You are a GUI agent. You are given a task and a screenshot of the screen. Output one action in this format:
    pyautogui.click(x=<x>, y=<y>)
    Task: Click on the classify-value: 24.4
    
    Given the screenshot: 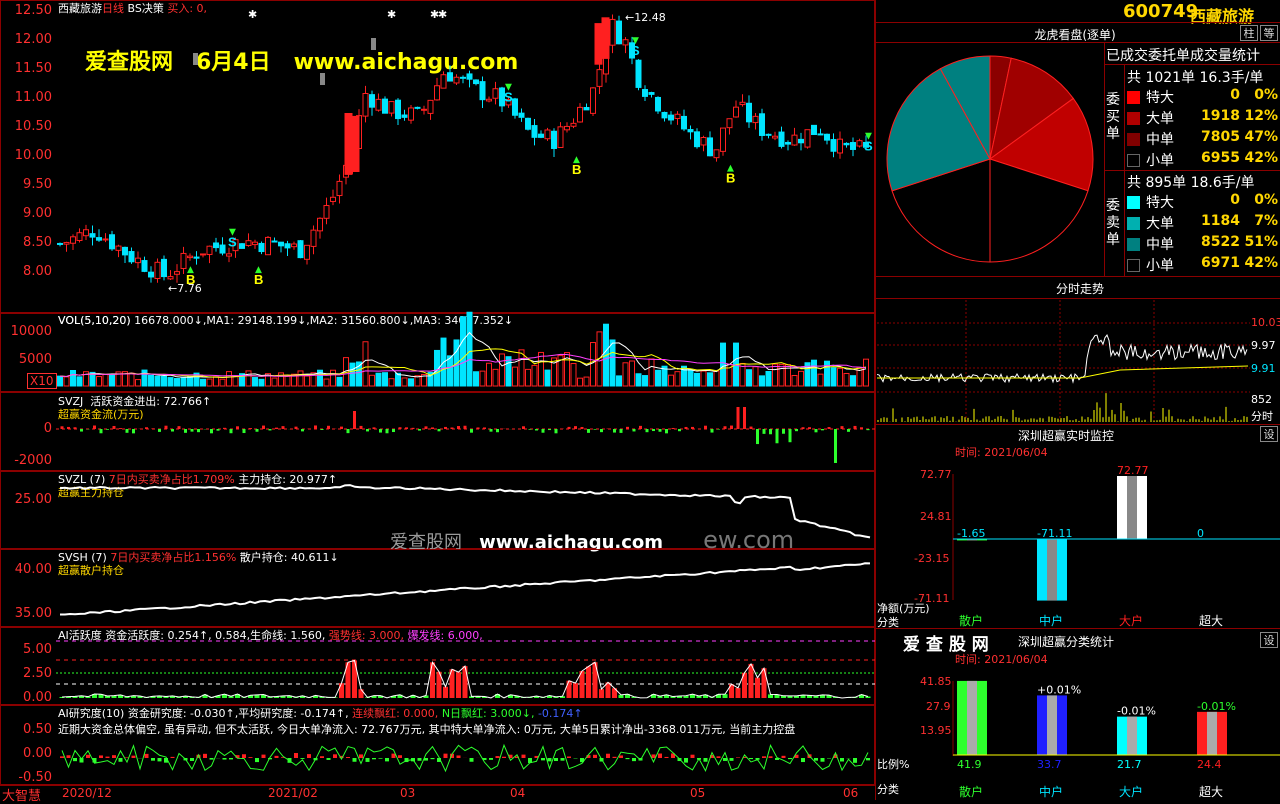 What is the action you would take?
    pyautogui.click(x=1209, y=764)
    